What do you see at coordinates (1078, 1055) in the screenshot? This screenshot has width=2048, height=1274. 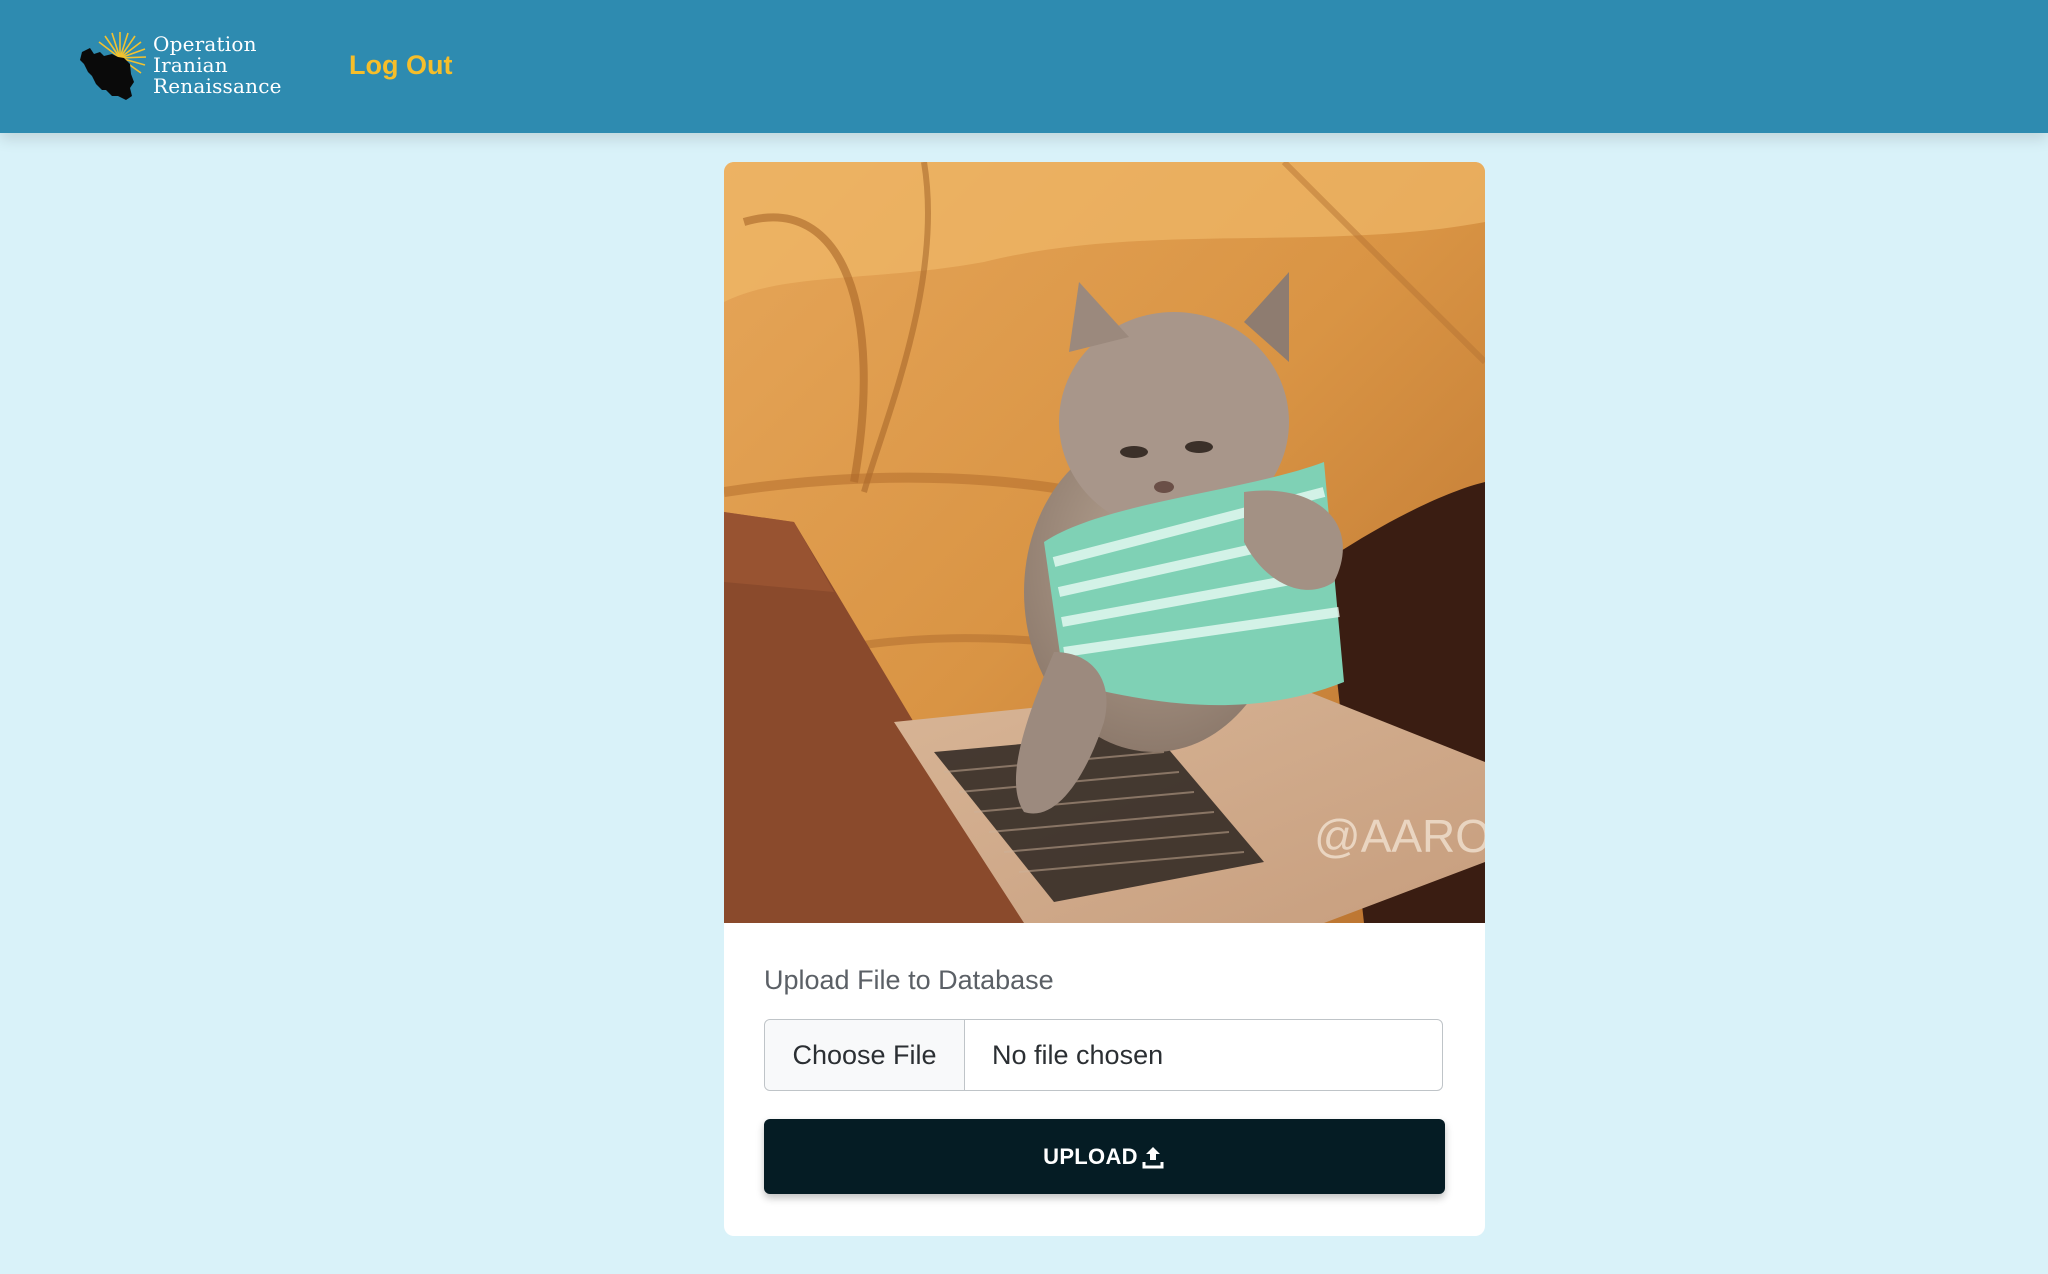 I see `file-status-text: No file chosen` at bounding box center [1078, 1055].